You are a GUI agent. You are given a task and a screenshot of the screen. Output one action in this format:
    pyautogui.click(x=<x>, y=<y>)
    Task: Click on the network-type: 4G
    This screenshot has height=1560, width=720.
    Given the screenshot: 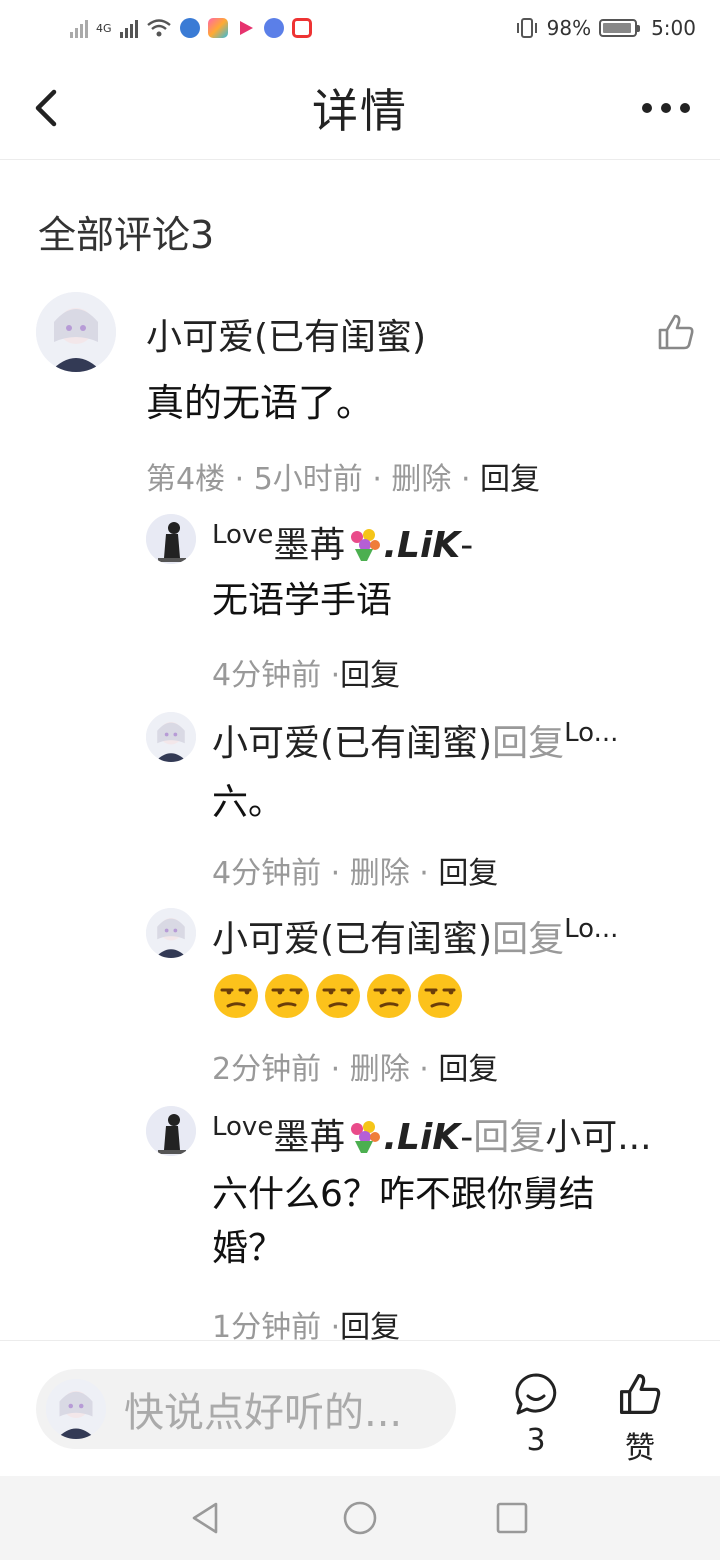 What is the action you would take?
    pyautogui.click(x=104, y=28)
    